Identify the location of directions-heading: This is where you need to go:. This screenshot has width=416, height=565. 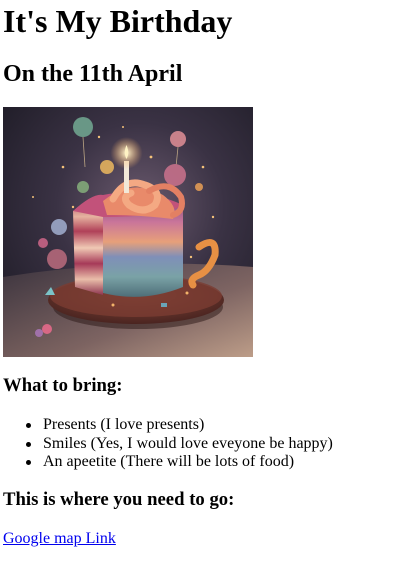
(119, 499).